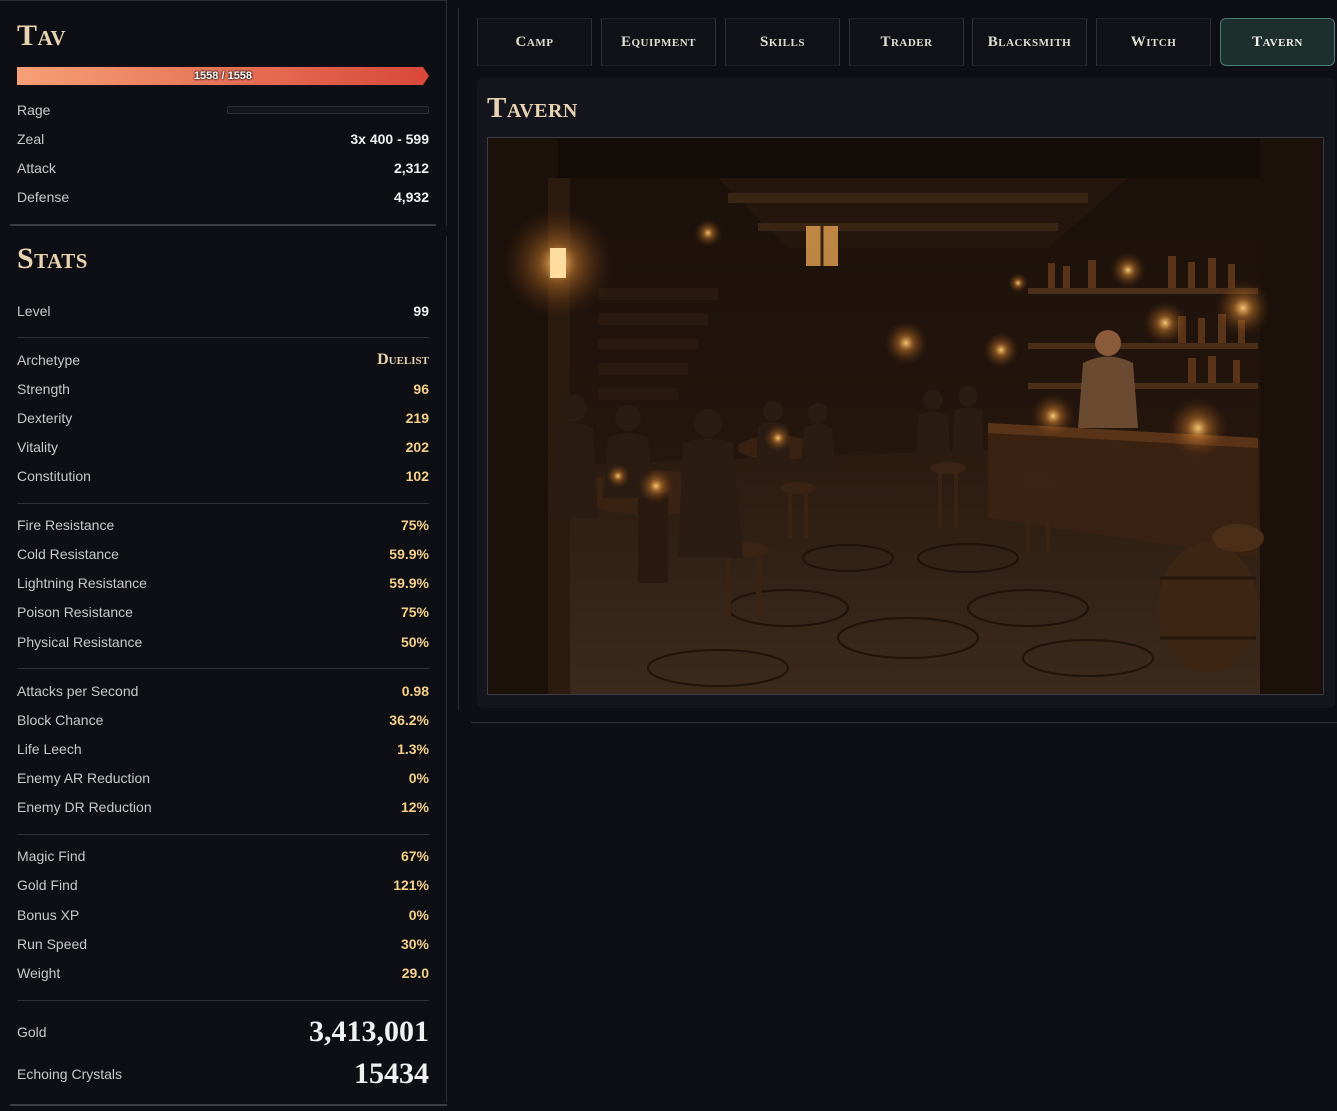 The width and height of the screenshot is (1337, 1111). I want to click on rage-row: Rage, so click(223, 110).